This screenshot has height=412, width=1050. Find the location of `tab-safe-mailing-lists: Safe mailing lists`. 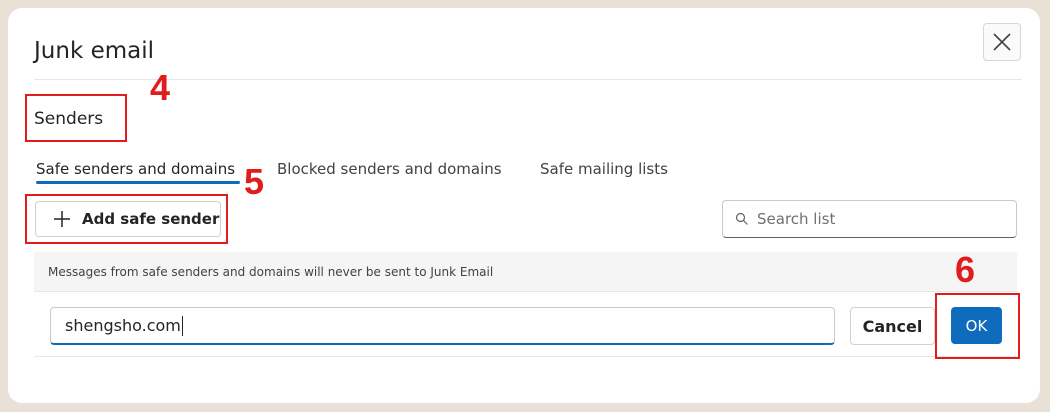

tab-safe-mailing-lists: Safe mailing lists is located at coordinates (604, 169).